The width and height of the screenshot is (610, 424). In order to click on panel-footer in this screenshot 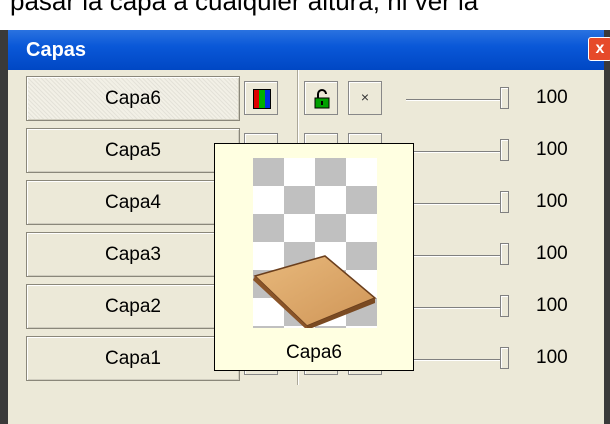, I will do `click(306, 404)`.